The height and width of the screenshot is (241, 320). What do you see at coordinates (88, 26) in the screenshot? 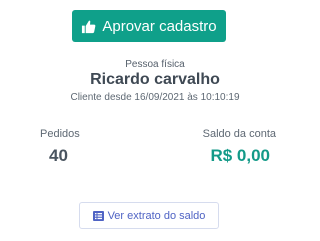
I see `thumbs-up-icon` at bounding box center [88, 26].